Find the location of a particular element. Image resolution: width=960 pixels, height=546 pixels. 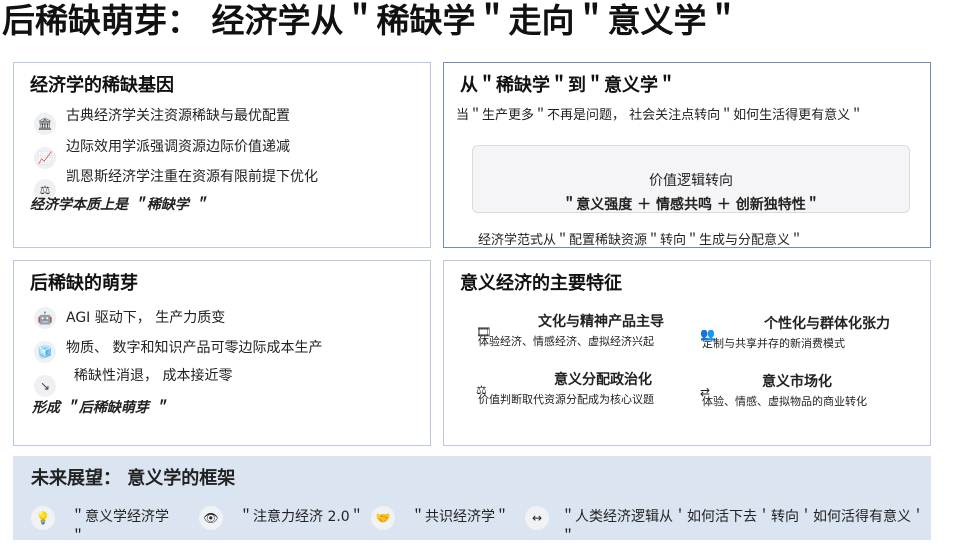

list-item: 凯恩斯经济学注重在资源有限前提下优化 is located at coordinates (192, 177).